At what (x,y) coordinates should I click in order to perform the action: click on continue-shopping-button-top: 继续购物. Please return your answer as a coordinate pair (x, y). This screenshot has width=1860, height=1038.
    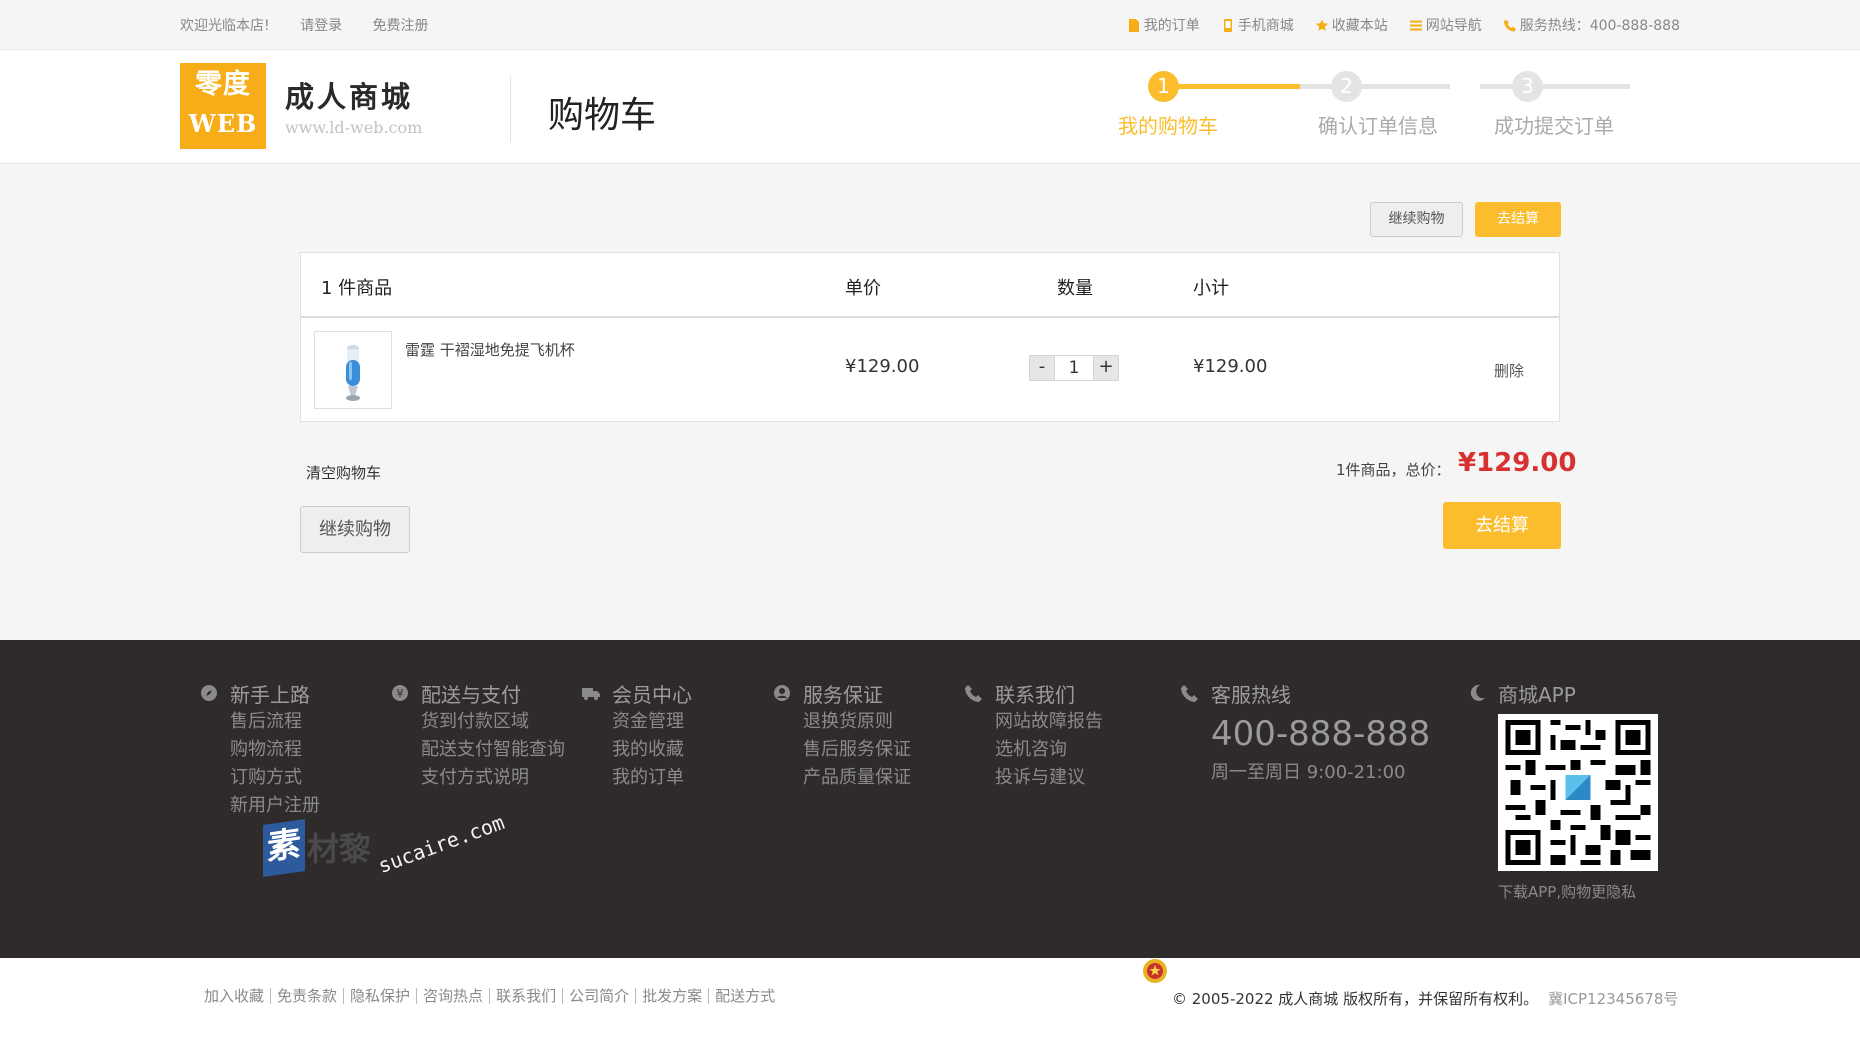
    Looking at the image, I should click on (1416, 219).